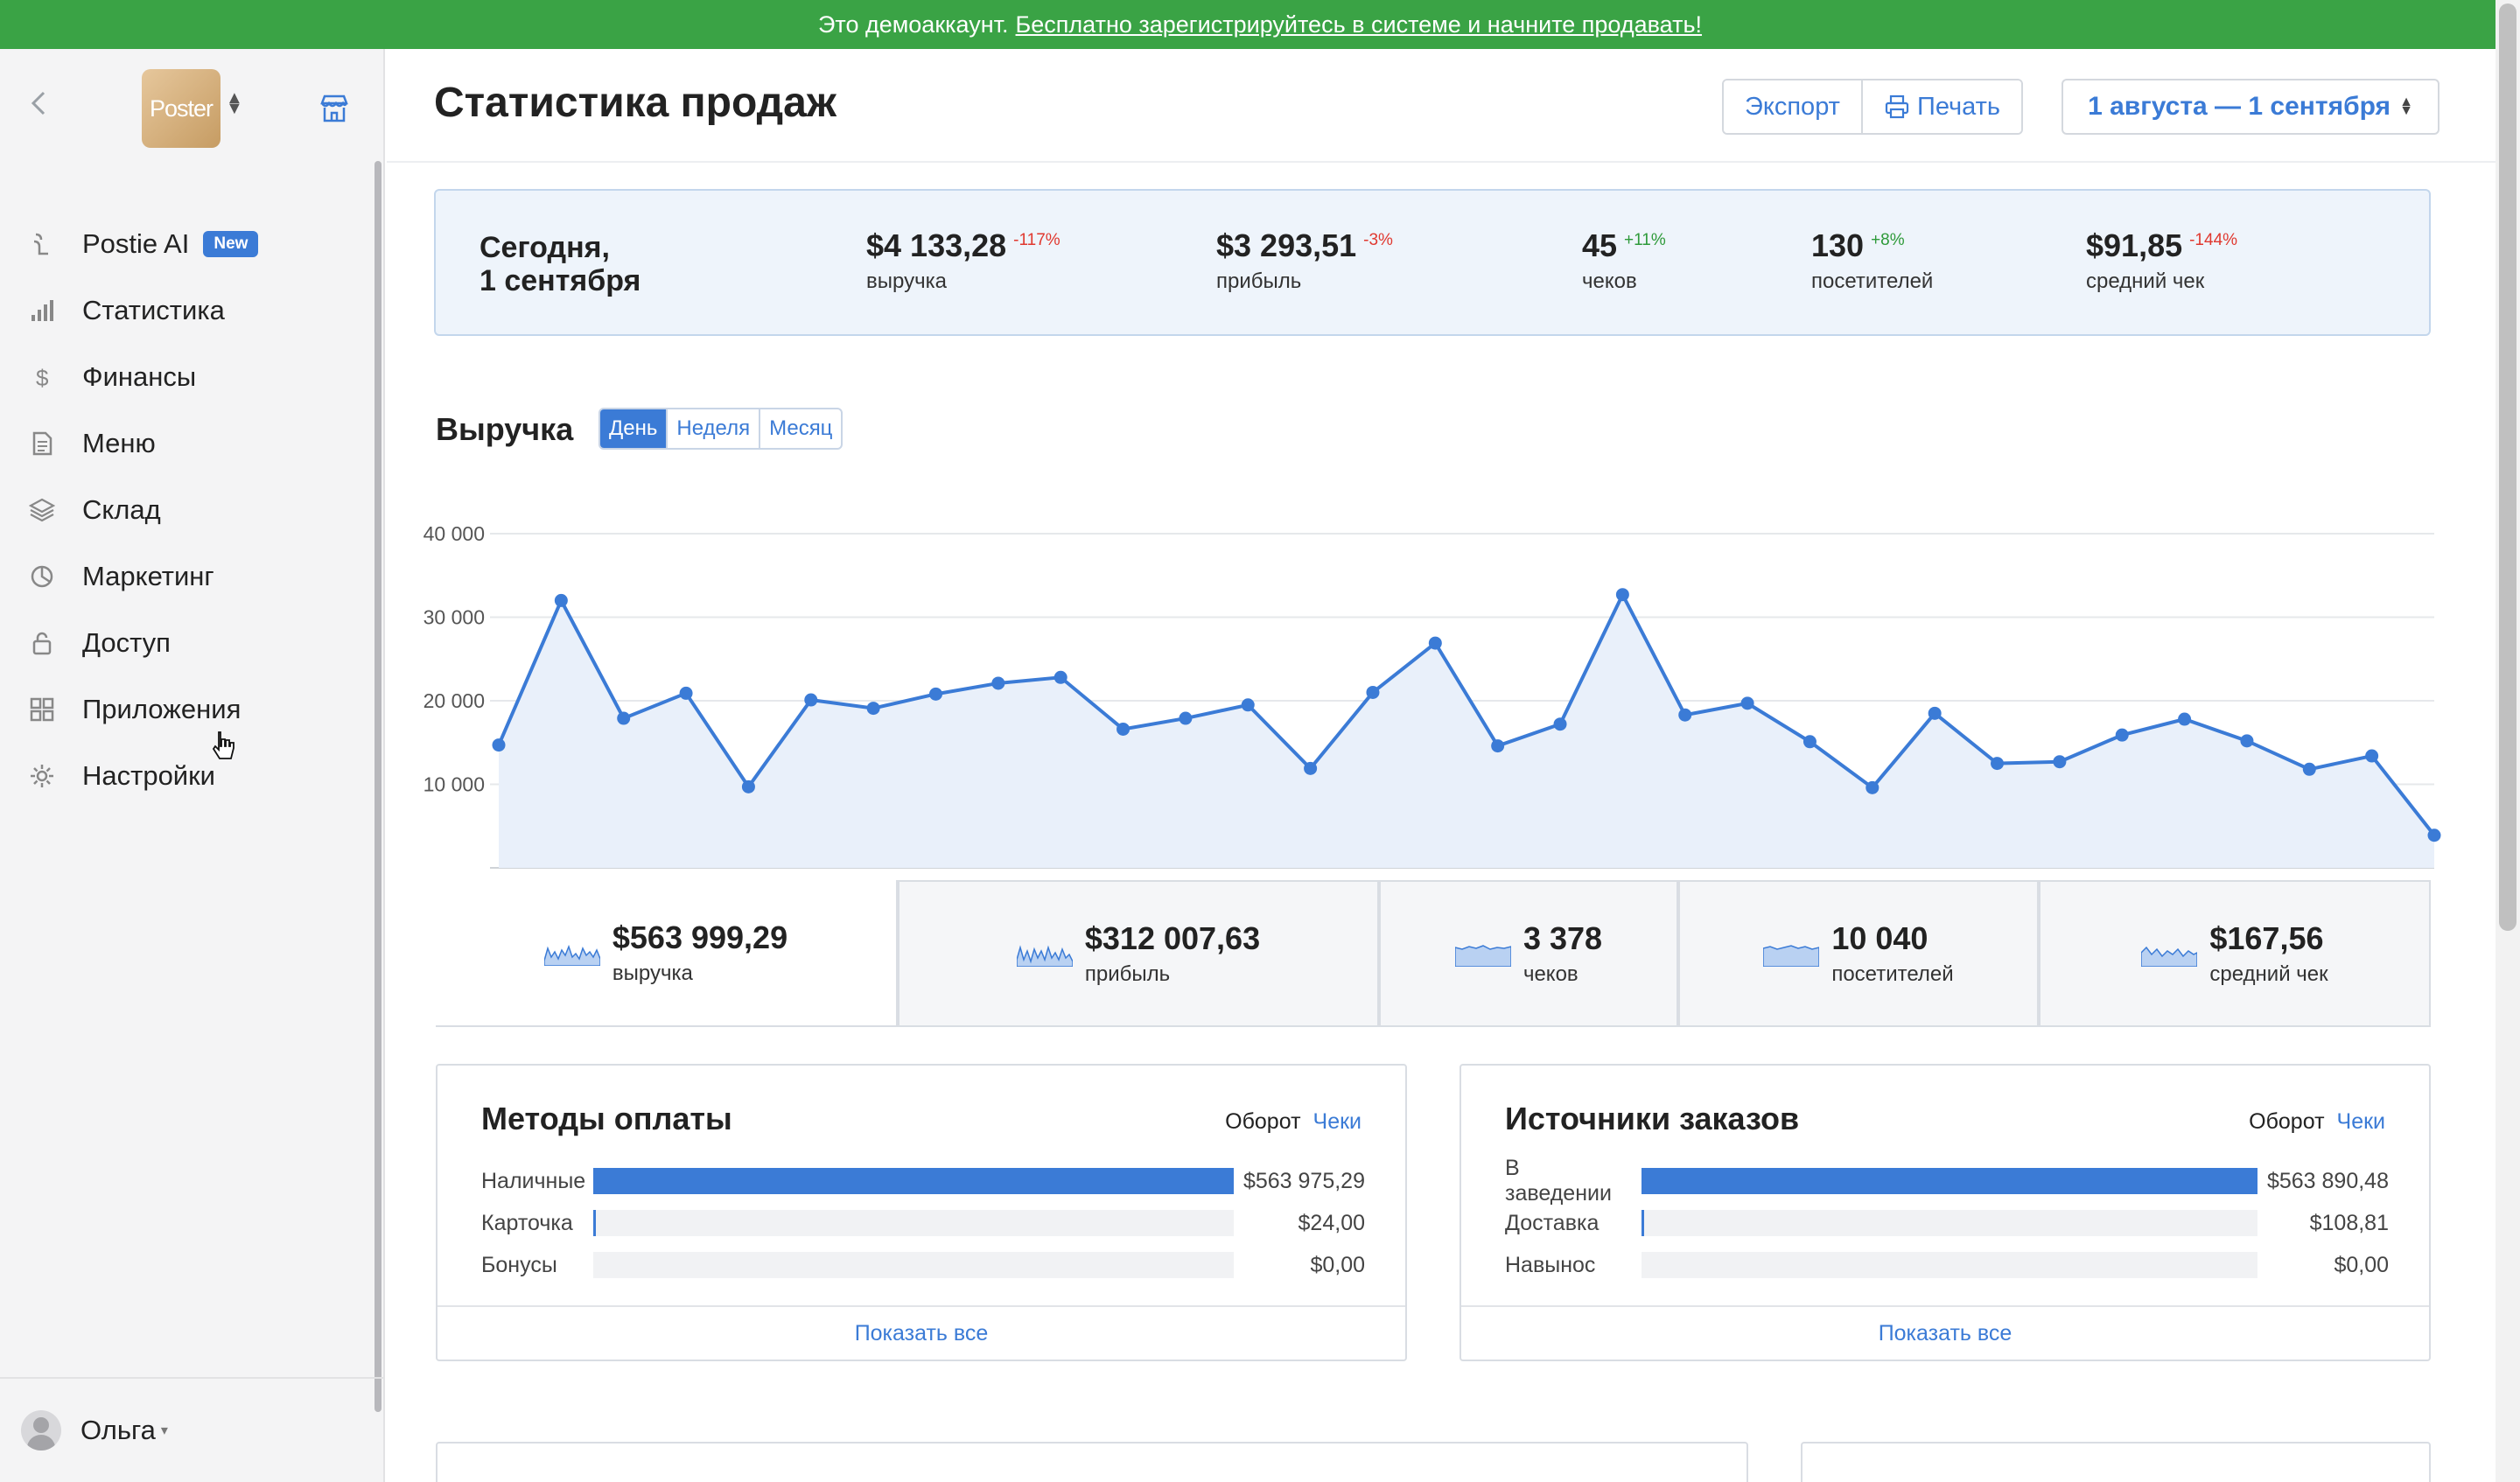 The width and height of the screenshot is (2520, 1482). I want to click on sidebar-item-menu: Меню, so click(184, 443).